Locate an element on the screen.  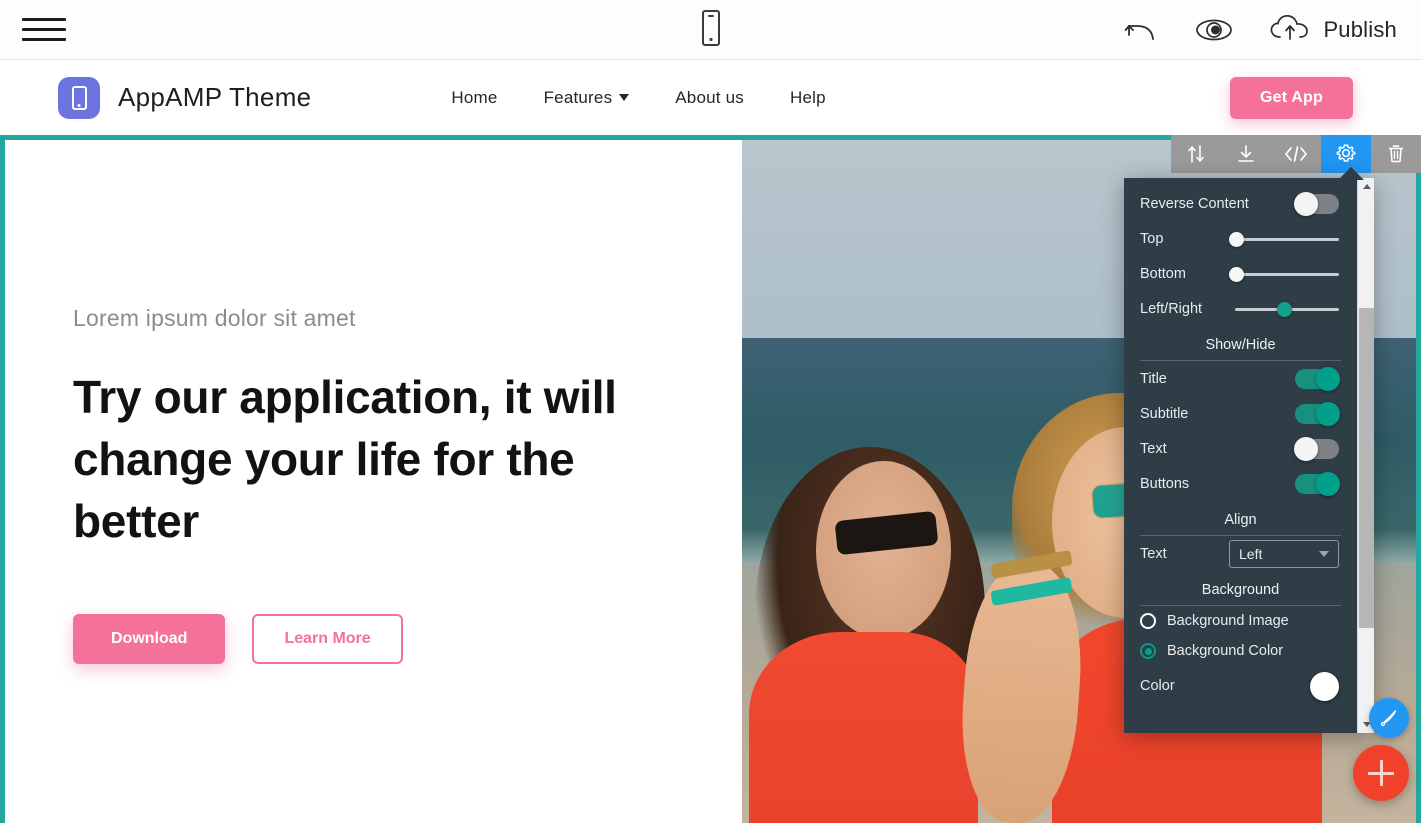
triangle-up is located at coordinates (1366, 186).